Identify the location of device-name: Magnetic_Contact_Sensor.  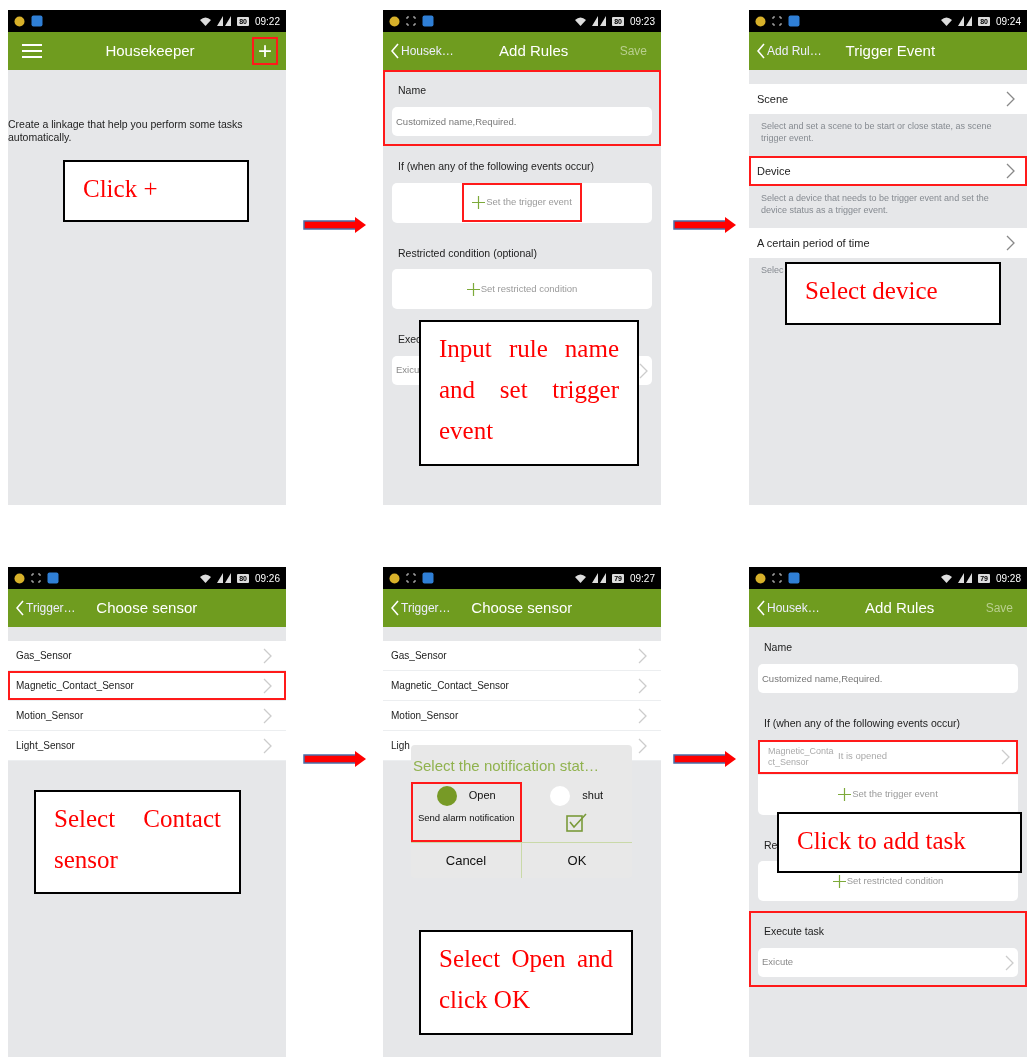
(801, 756).